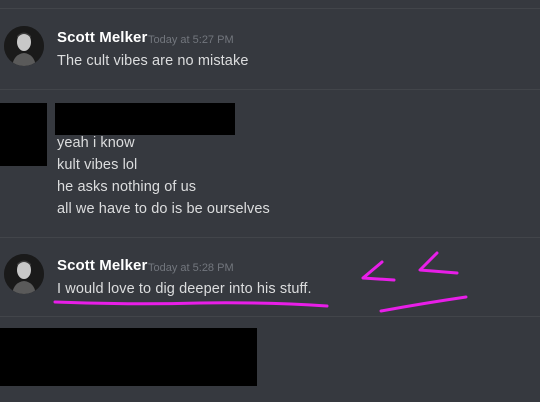  I want to click on message-timestamp: Today at 5:27 PM, so click(191, 40).